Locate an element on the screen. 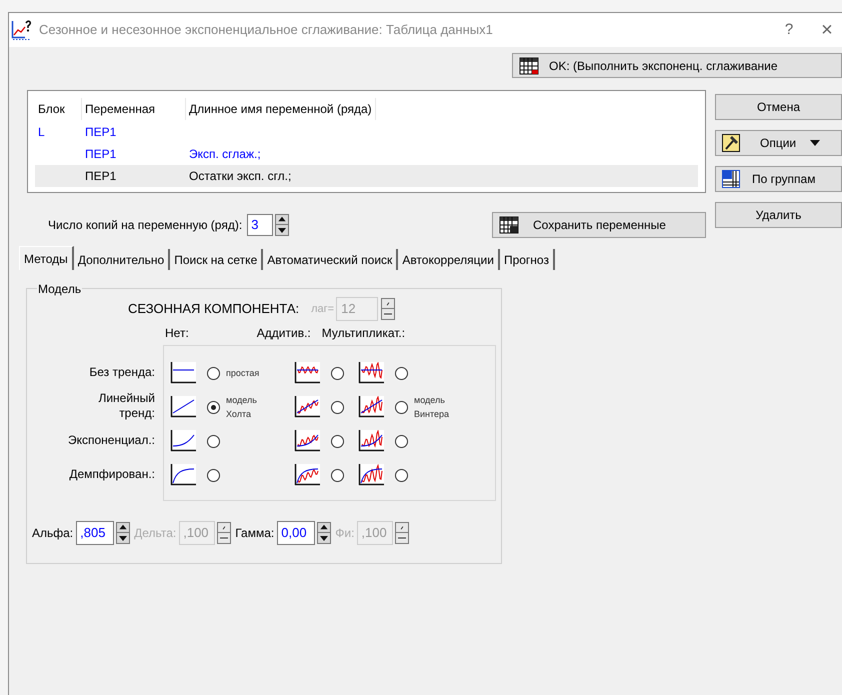 The image size is (842, 695). param-label: Фи: is located at coordinates (344, 533).